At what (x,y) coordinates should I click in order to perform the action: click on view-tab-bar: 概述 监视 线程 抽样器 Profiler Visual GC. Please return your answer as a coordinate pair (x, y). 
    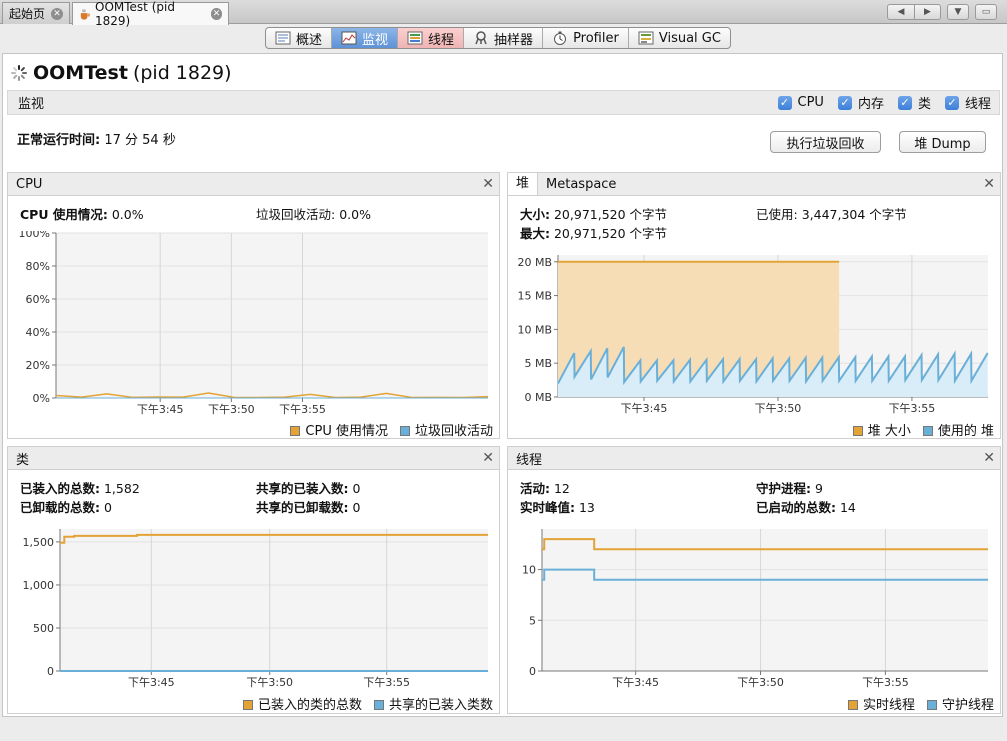
    Looking at the image, I should click on (498, 38).